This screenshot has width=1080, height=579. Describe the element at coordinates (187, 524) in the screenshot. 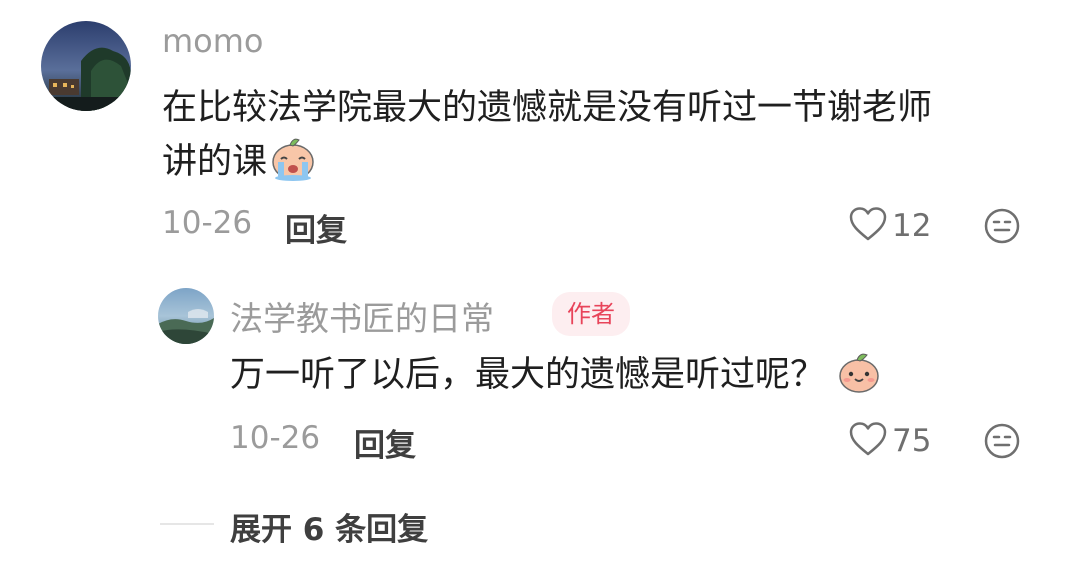

I see `expand-divider` at that location.